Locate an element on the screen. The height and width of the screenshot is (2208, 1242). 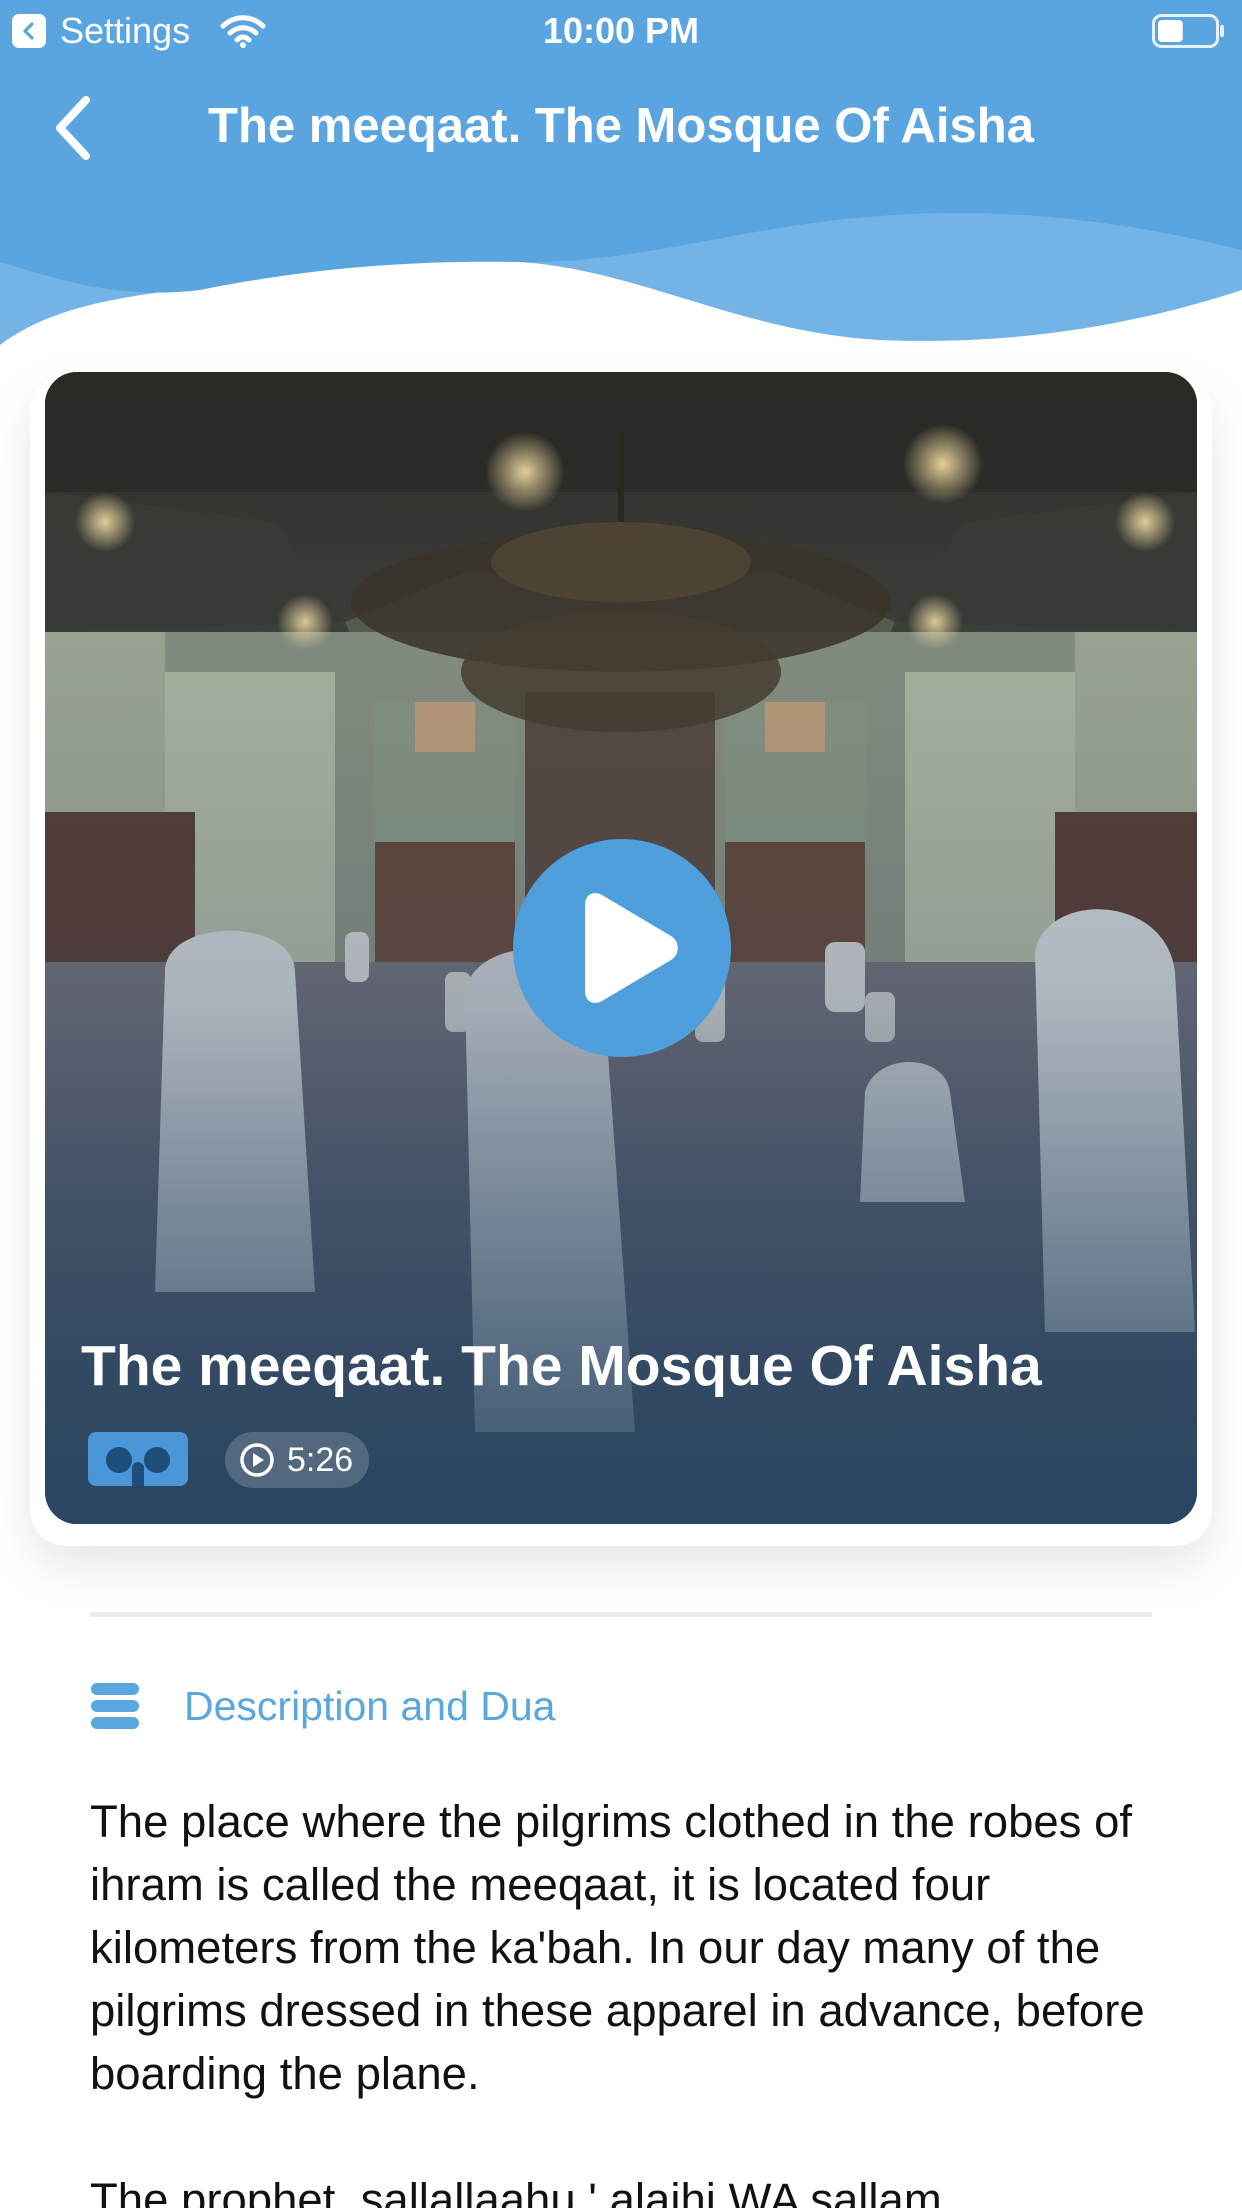
status-time: 10:00 PM is located at coordinates (621, 30).